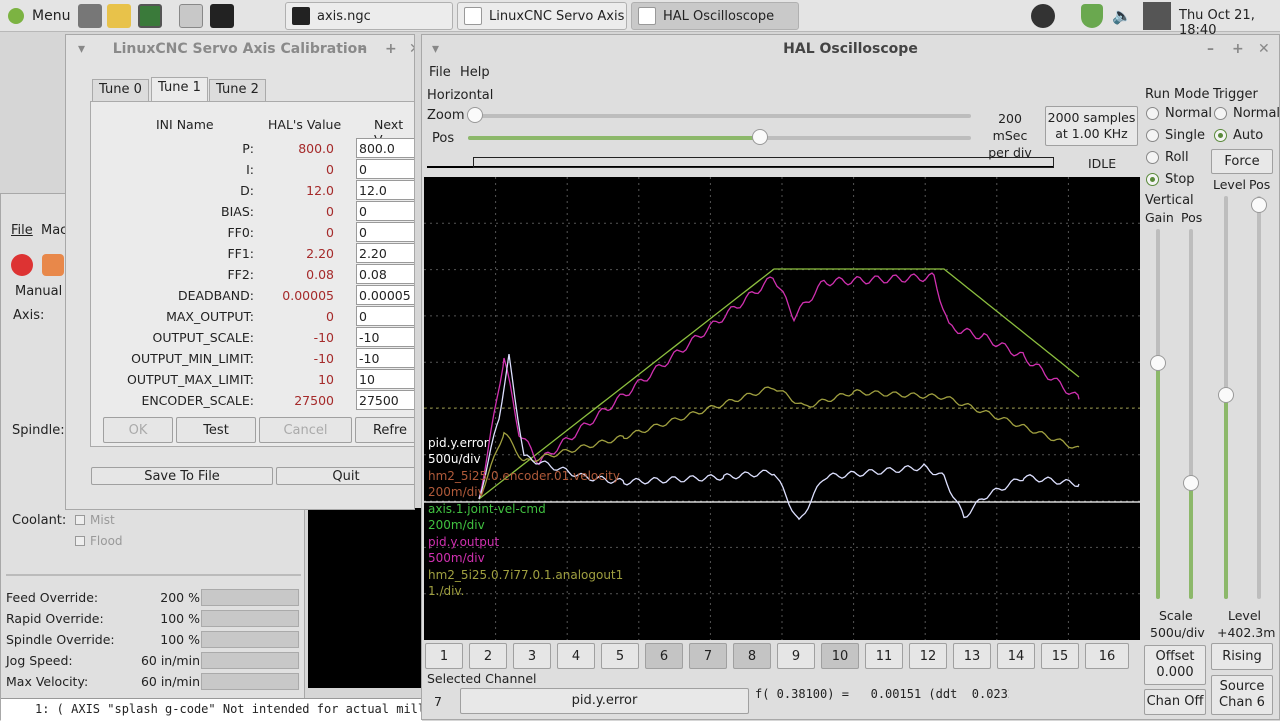  Describe the element at coordinates (796, 656) in the screenshot. I see `channel-button: 9` at that location.